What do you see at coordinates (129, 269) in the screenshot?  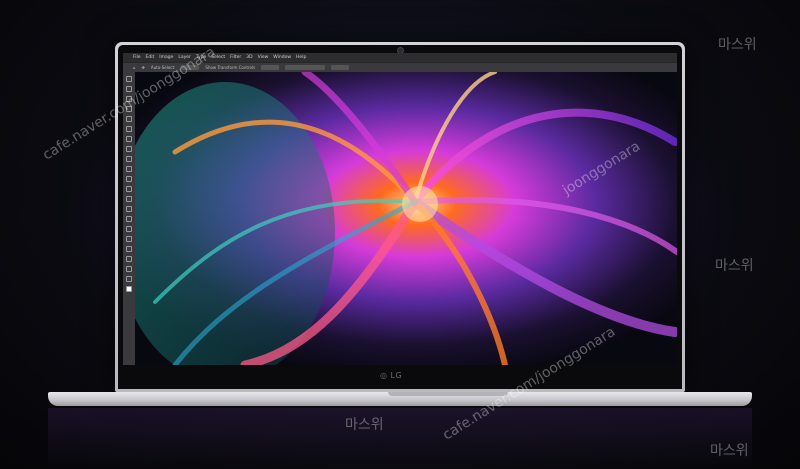 I see `zoom-tool-icon` at bounding box center [129, 269].